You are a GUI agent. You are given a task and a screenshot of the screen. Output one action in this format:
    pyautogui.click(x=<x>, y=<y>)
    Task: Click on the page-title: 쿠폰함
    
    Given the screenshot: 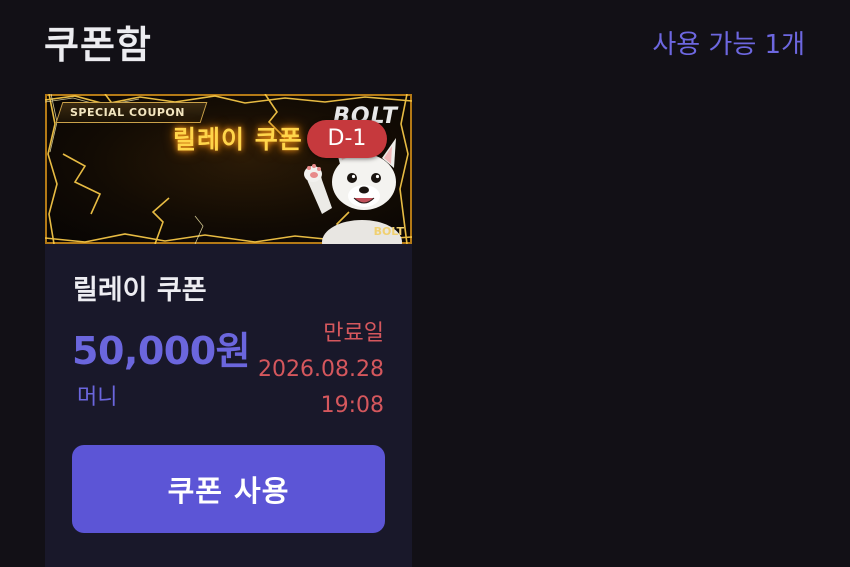 What is the action you would take?
    pyautogui.click(x=98, y=45)
    